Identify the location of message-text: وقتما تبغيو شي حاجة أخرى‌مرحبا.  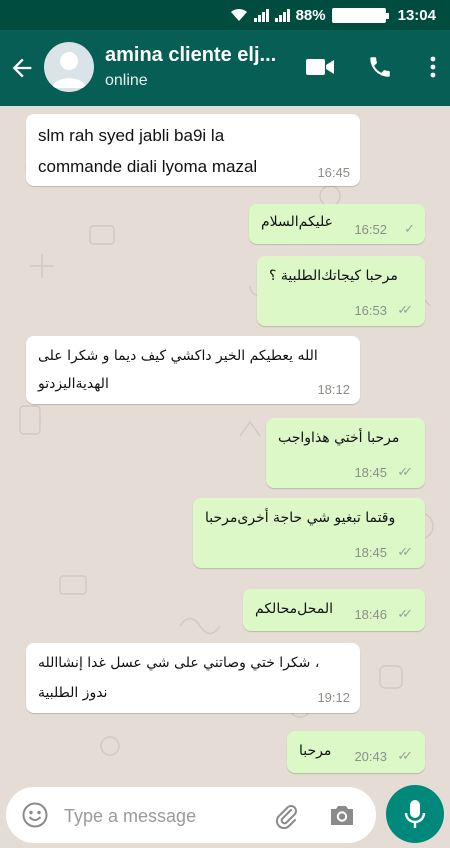
(300, 518).